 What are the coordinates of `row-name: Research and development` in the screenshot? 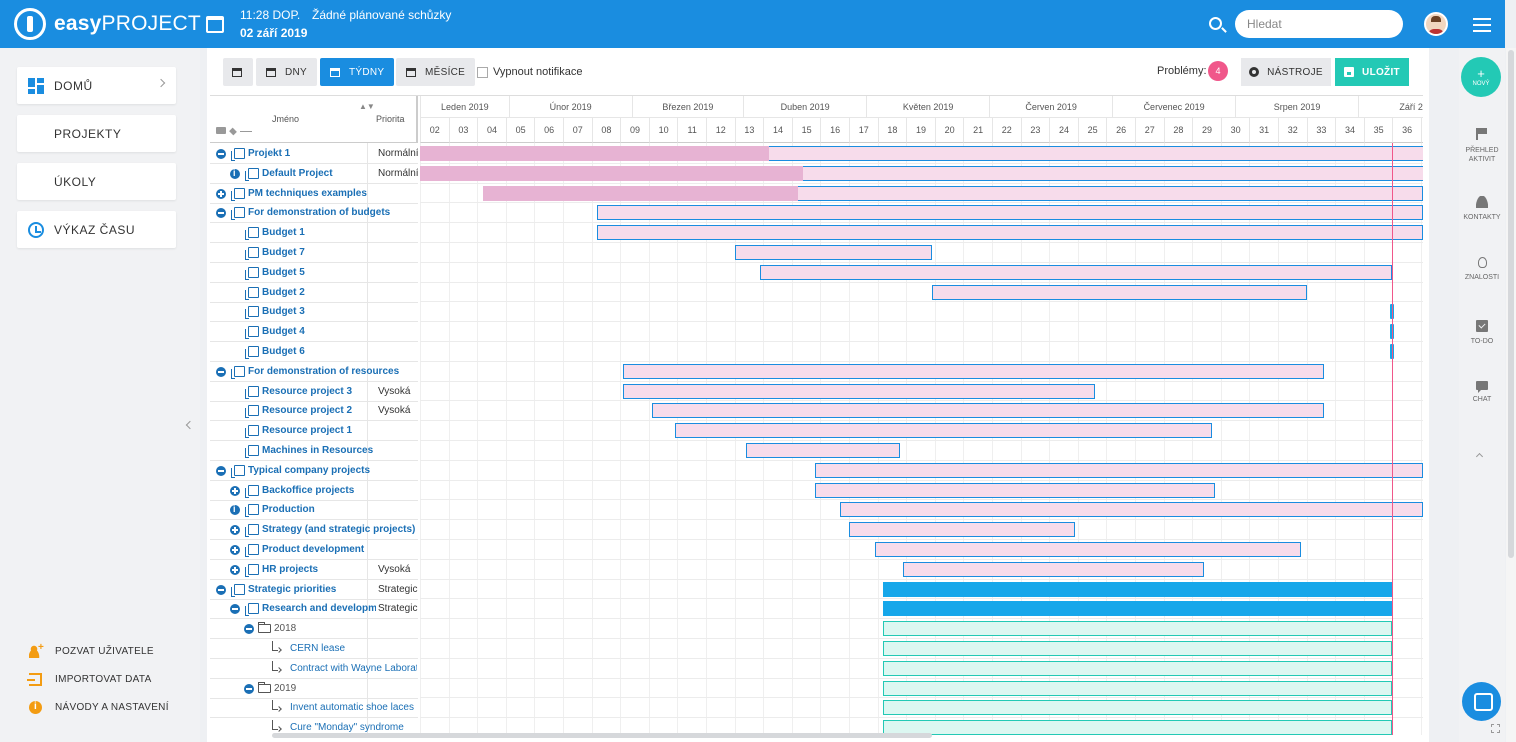 It's located at (319, 608).